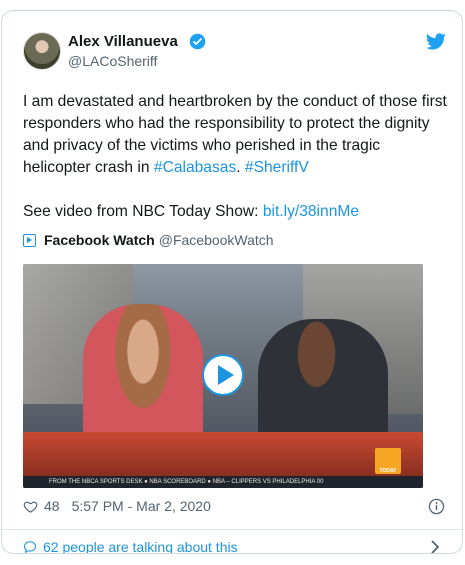  I want to click on like-count: 48, so click(52, 506).